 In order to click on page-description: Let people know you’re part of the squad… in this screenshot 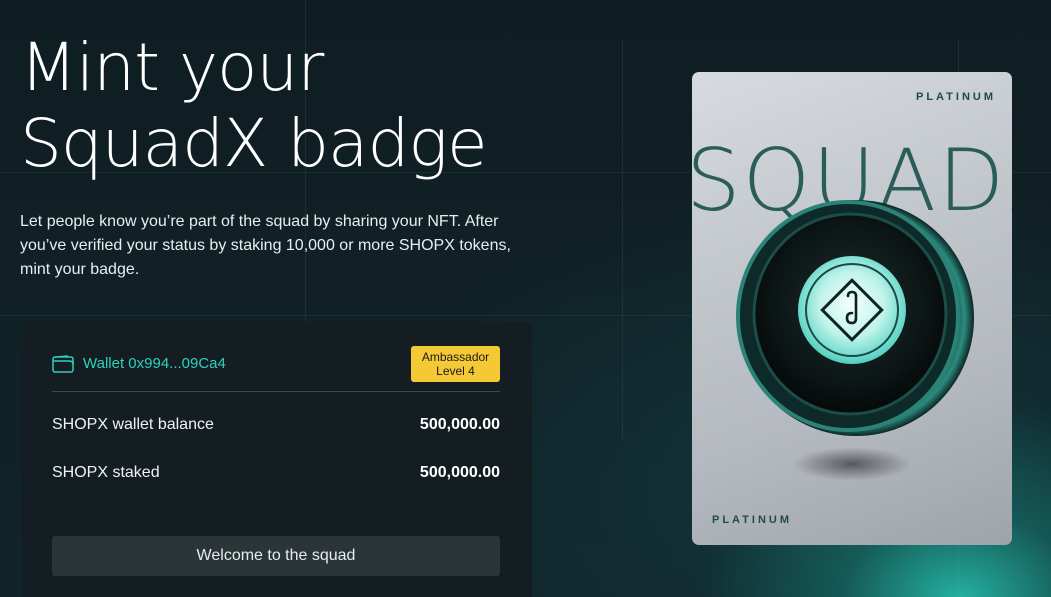, I will do `click(265, 245)`.